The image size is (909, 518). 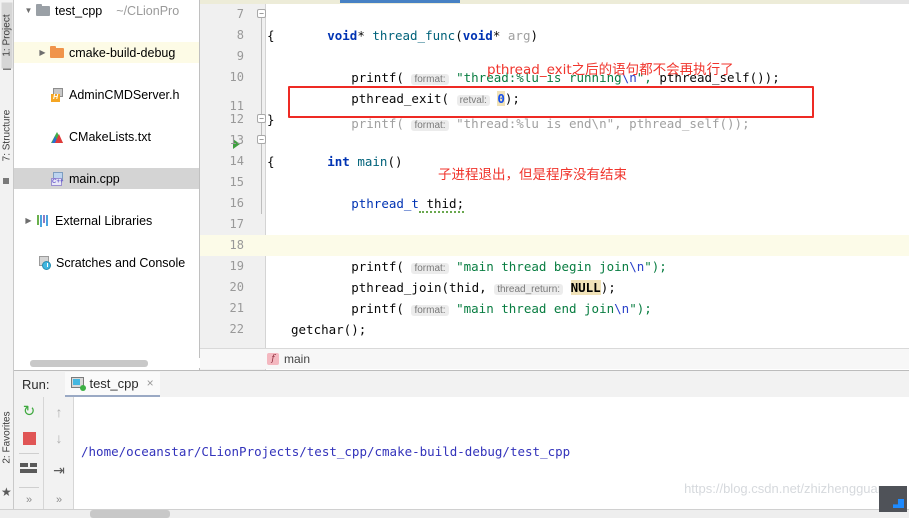 I want to click on tree-item-scratches-and-consoles: Scratches and Console, so click(x=106, y=262).